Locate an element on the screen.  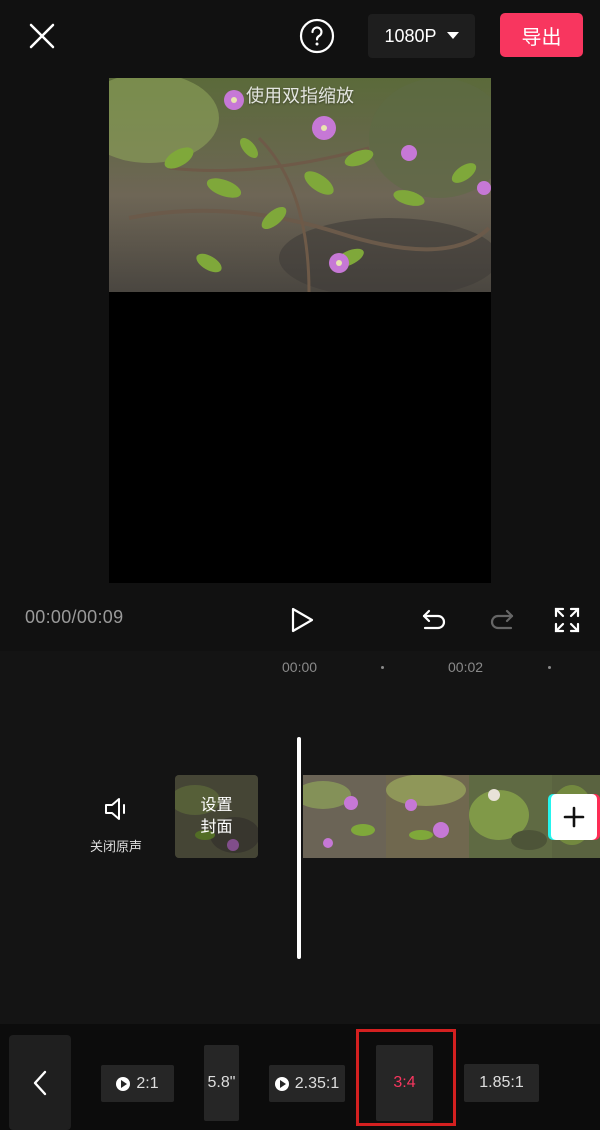
caret-down-icon is located at coordinates (452, 35).